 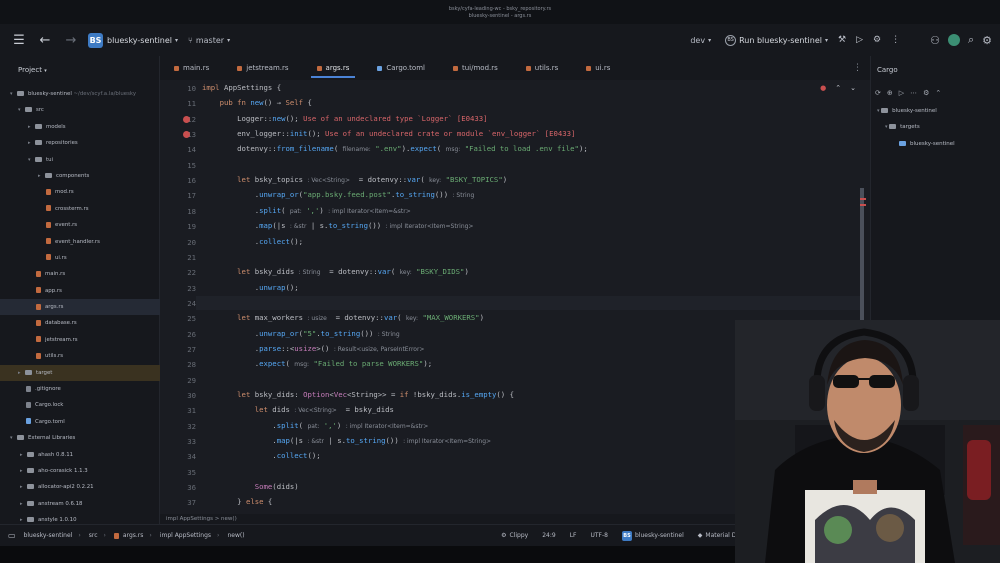 I want to click on ai-assistant-icon, so click(x=953, y=40).